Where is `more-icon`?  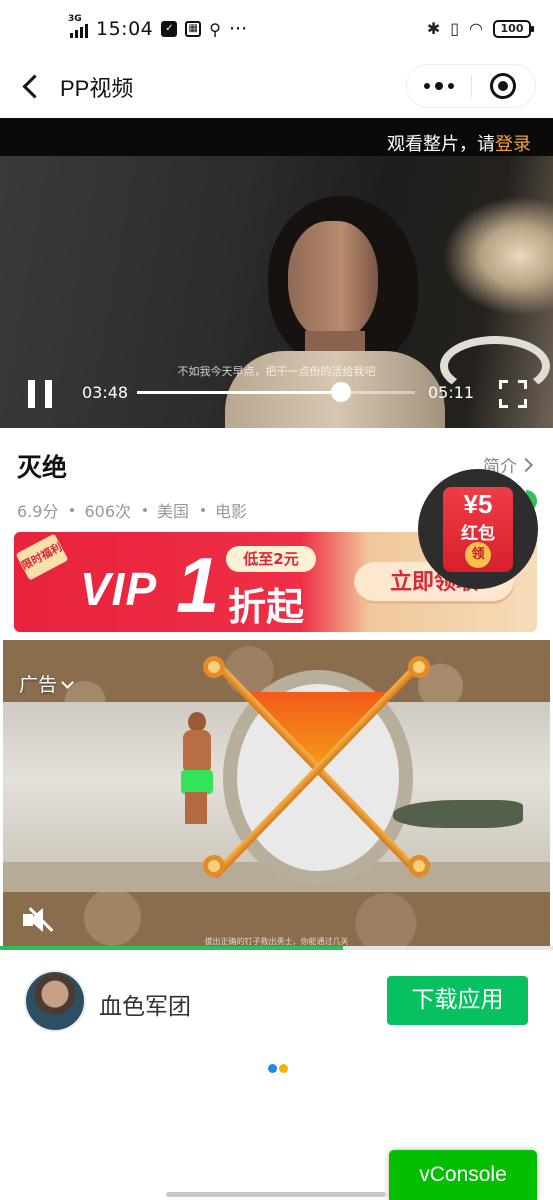 more-icon is located at coordinates (439, 86).